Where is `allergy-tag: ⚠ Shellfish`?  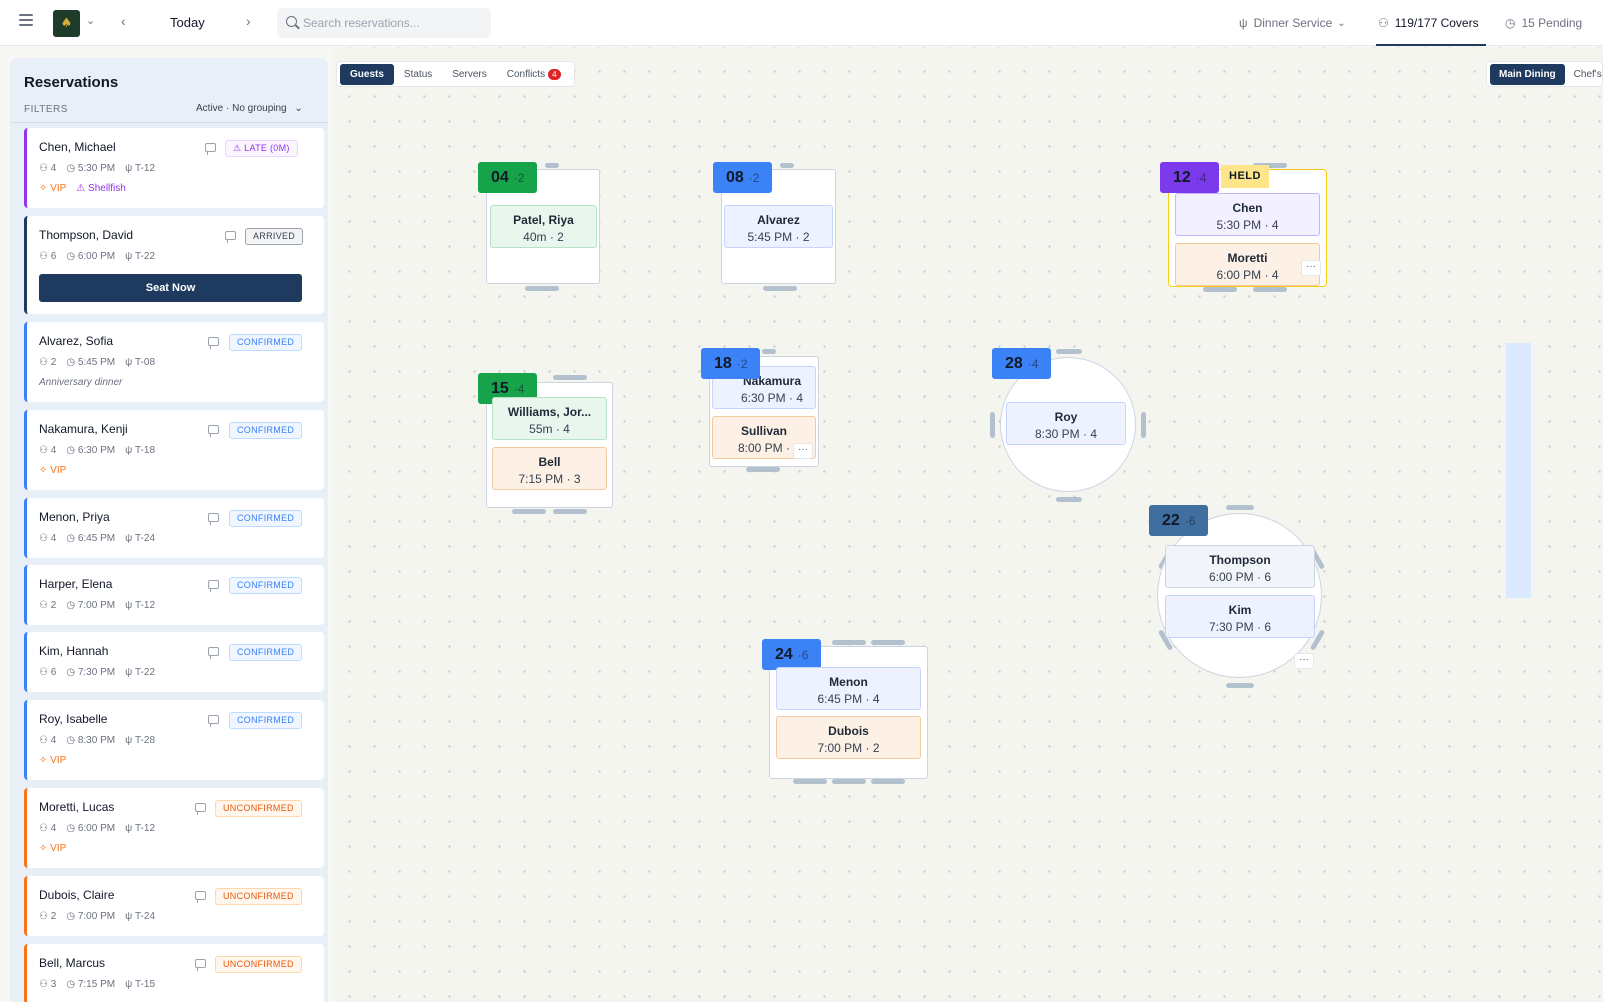 allergy-tag: ⚠ Shellfish is located at coordinates (101, 188).